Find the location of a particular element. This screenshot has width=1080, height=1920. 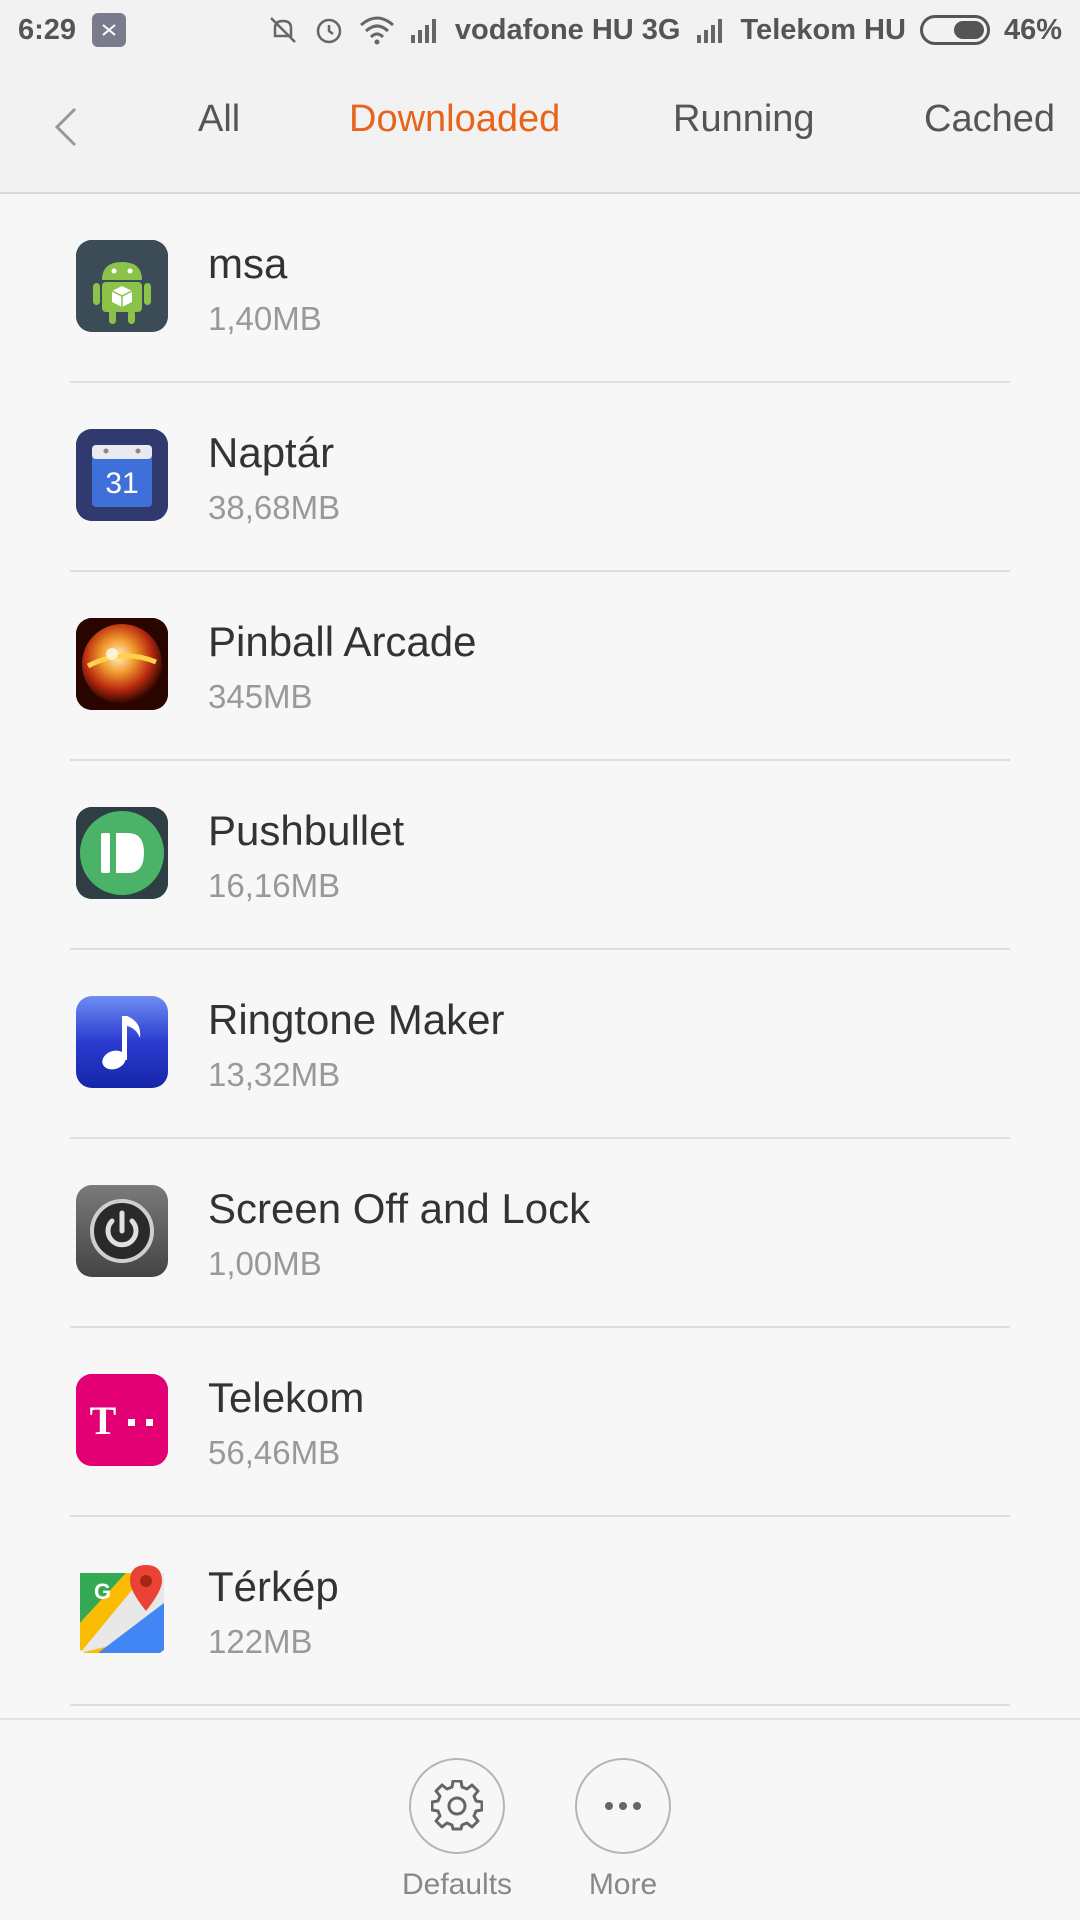

battery-percent: 46% is located at coordinates (1032, 29).